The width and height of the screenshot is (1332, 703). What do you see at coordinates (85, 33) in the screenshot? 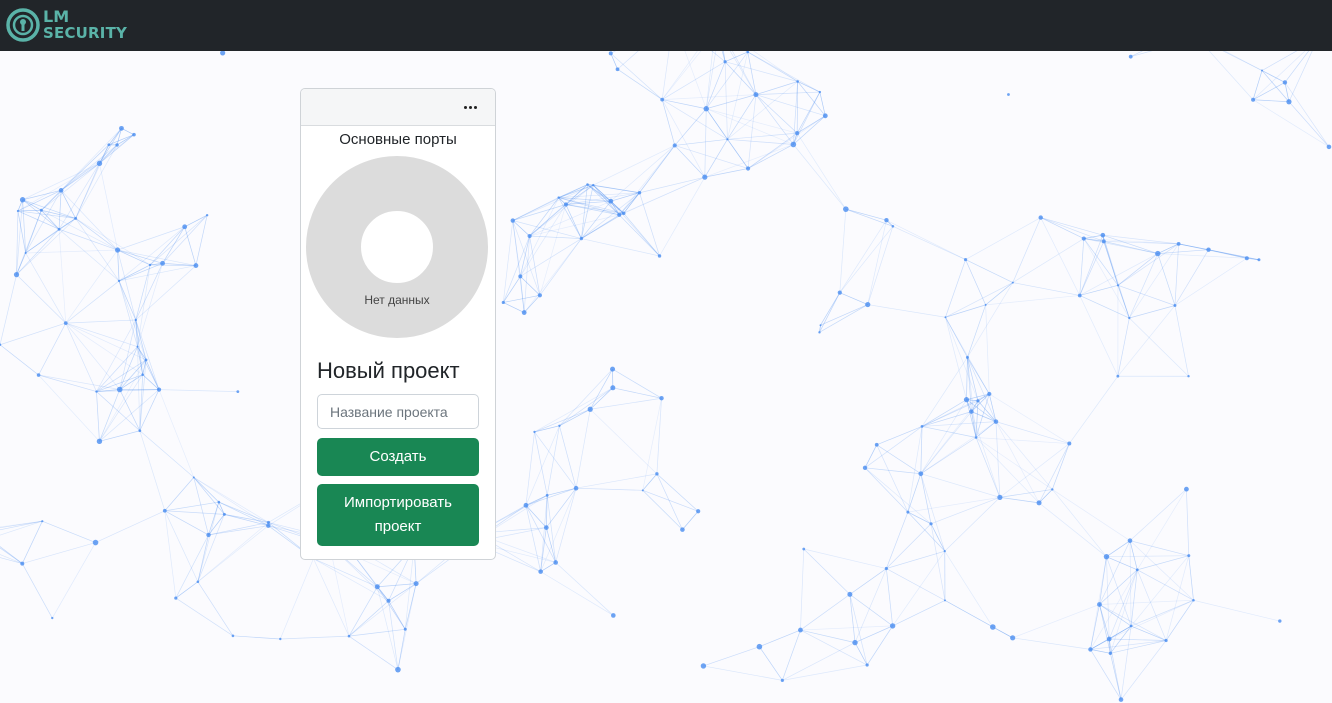
I see `logo-line-2: SECURITY` at bounding box center [85, 33].